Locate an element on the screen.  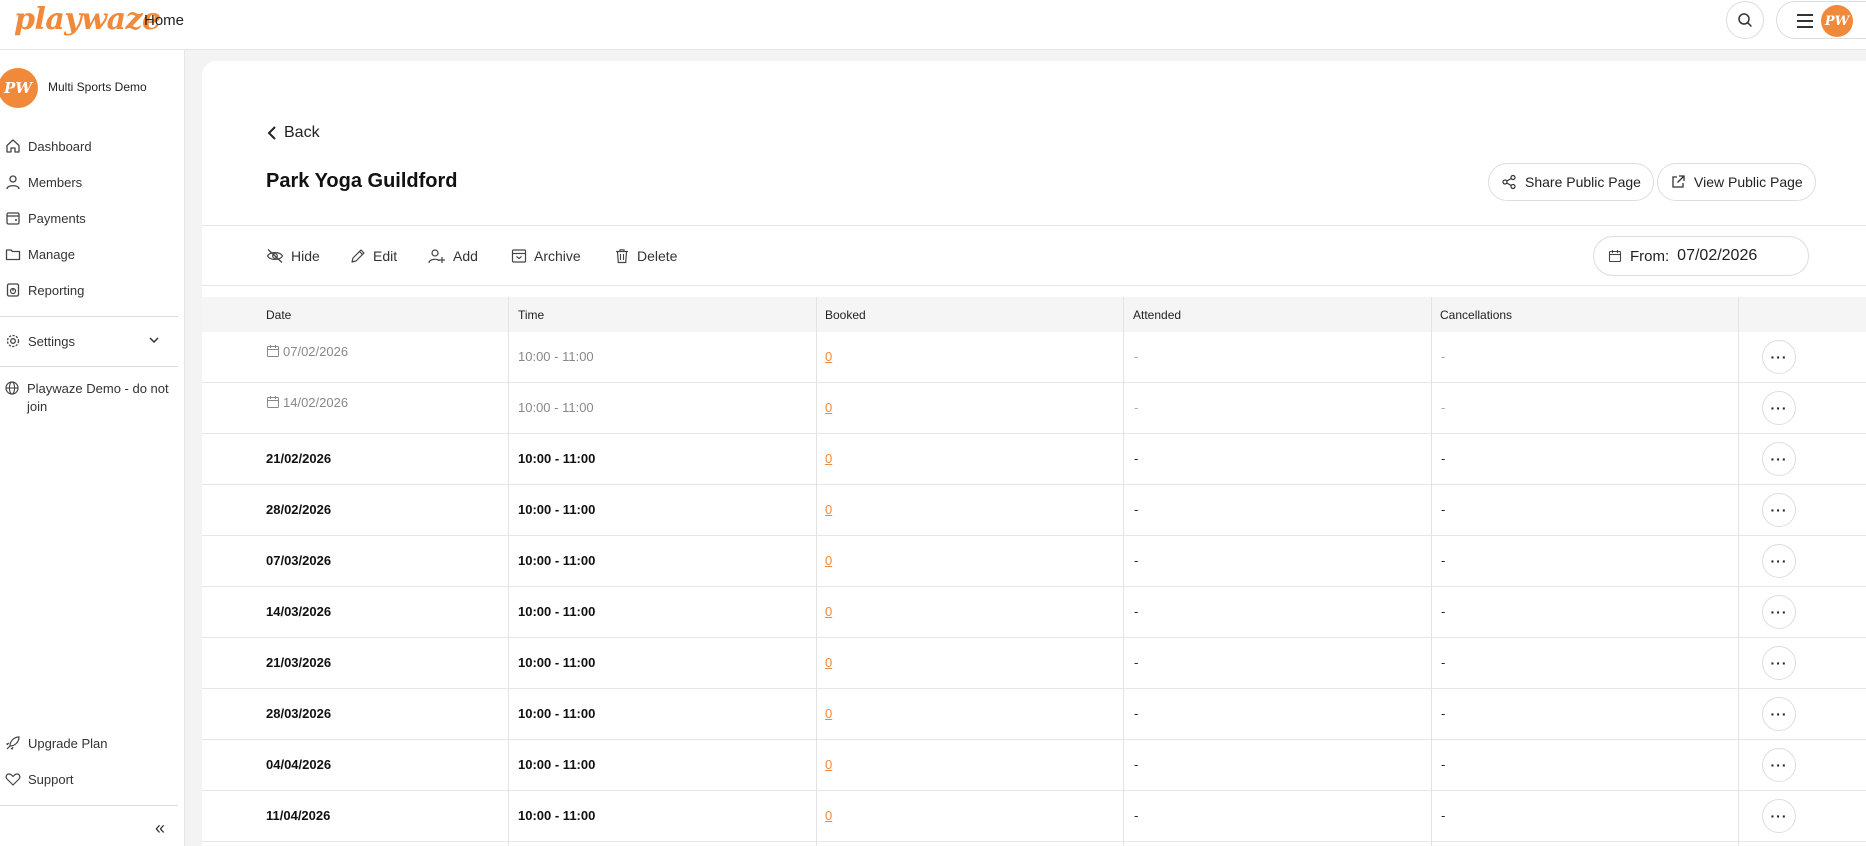
table-row: 14/02/2026 10:00 - 11:00 0 - - ··· is located at coordinates (1034, 408).